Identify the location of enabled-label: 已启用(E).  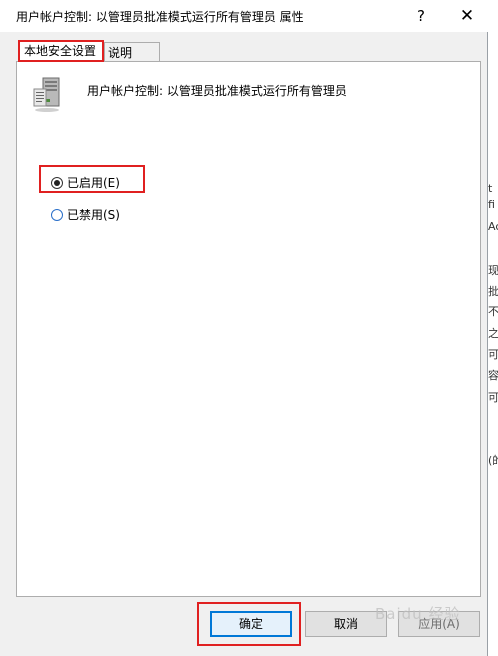
(93, 183).